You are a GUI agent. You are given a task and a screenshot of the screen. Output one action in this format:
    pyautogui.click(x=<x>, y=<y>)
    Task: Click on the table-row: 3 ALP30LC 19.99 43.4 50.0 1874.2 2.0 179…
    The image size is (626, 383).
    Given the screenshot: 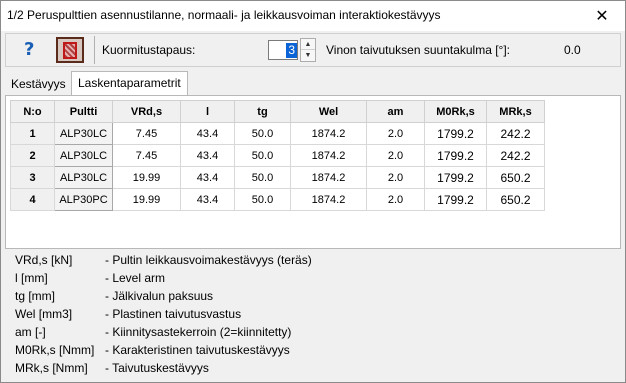 What is the action you would take?
    pyautogui.click(x=277, y=177)
    